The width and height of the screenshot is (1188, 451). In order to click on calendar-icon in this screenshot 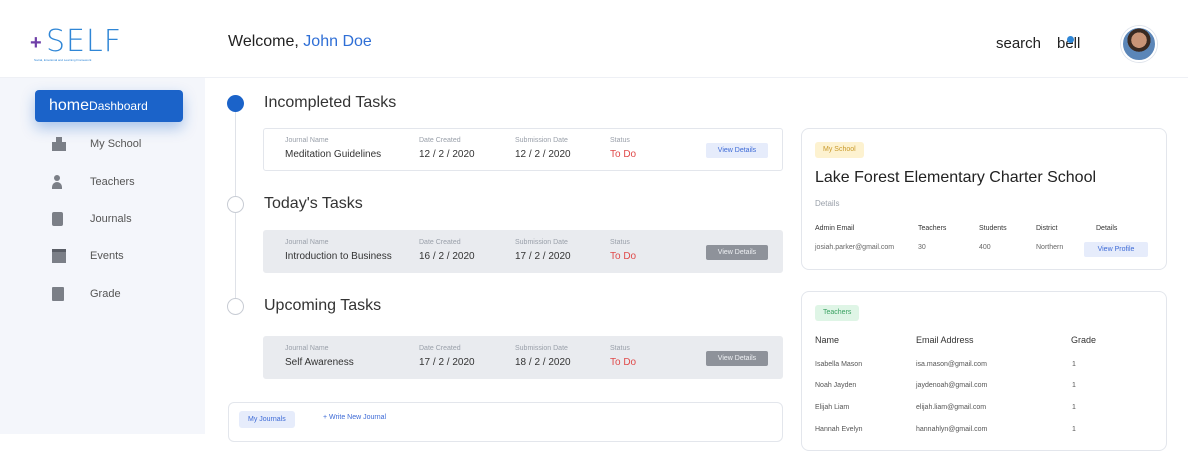, I will do `click(59, 256)`.